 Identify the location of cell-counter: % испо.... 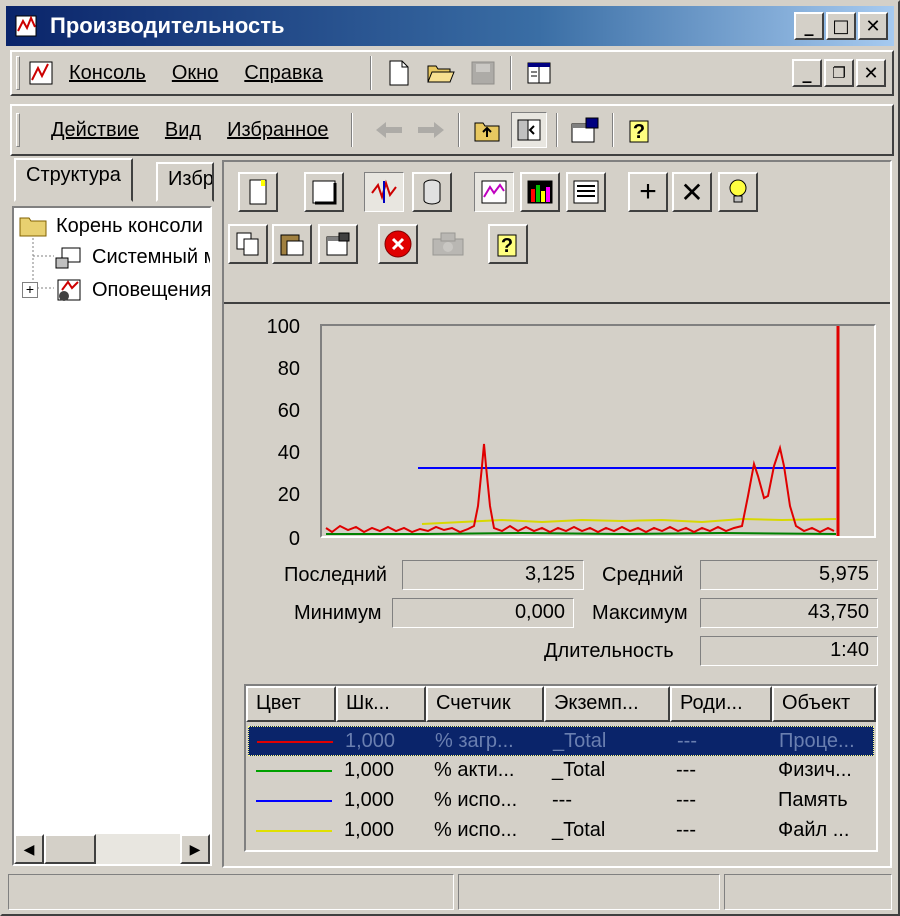
(476, 800).